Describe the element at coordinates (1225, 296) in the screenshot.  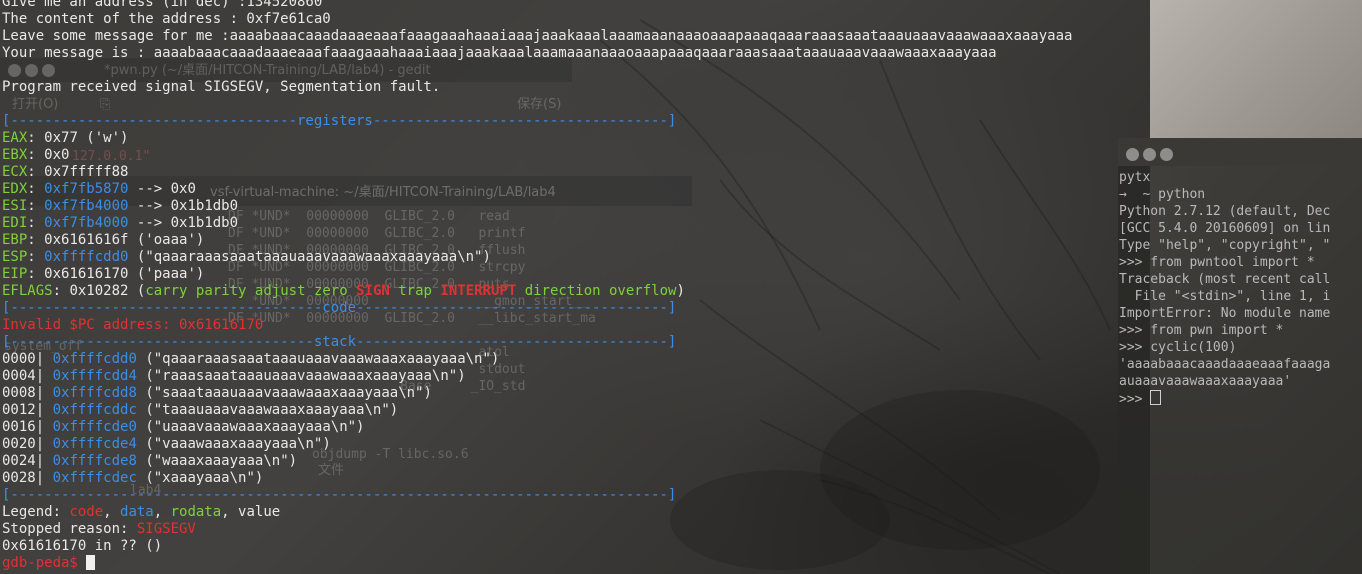
I see `python-line: File "<stdin>", line 1, i` at that location.